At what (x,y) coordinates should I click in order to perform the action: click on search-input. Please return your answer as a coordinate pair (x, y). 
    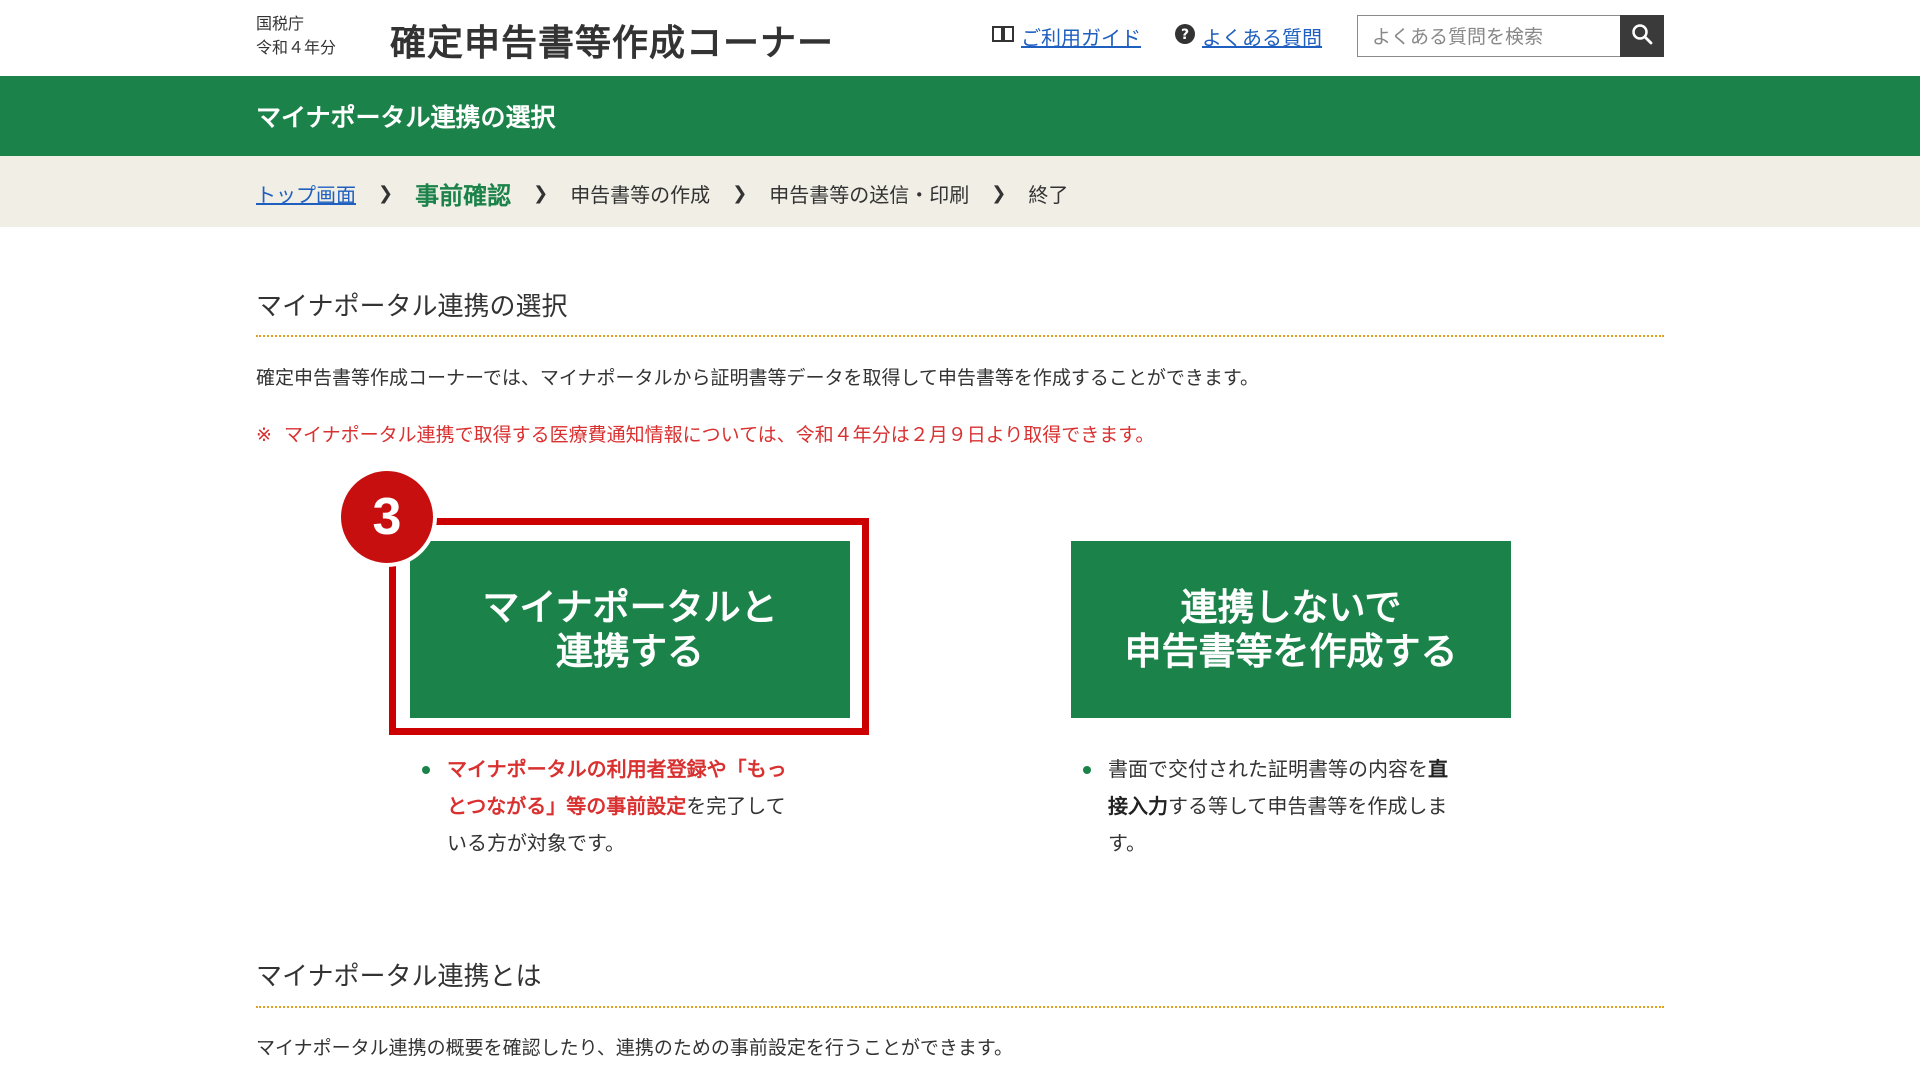
    Looking at the image, I should click on (1492, 37).